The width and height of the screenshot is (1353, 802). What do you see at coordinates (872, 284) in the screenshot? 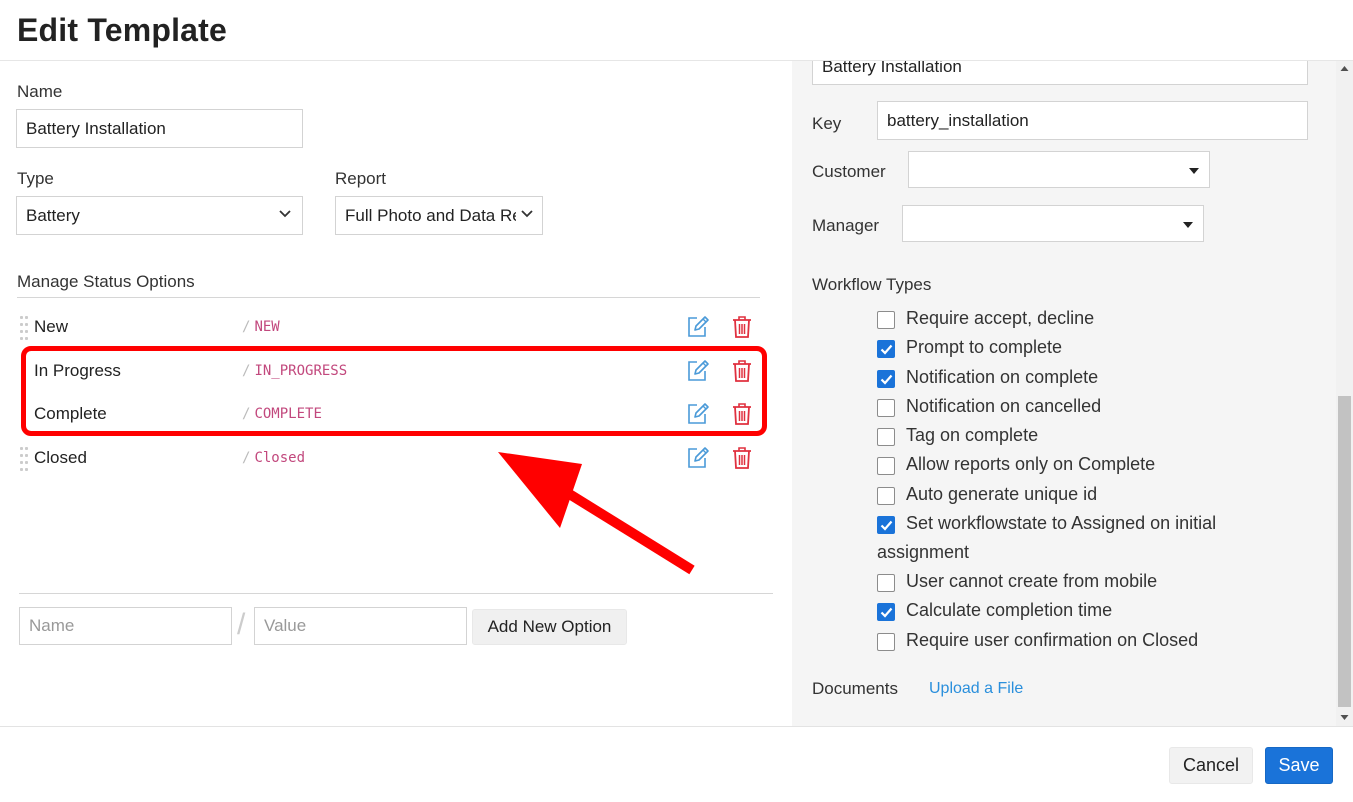
I see `workflow-types-label: Workflow Types` at bounding box center [872, 284].